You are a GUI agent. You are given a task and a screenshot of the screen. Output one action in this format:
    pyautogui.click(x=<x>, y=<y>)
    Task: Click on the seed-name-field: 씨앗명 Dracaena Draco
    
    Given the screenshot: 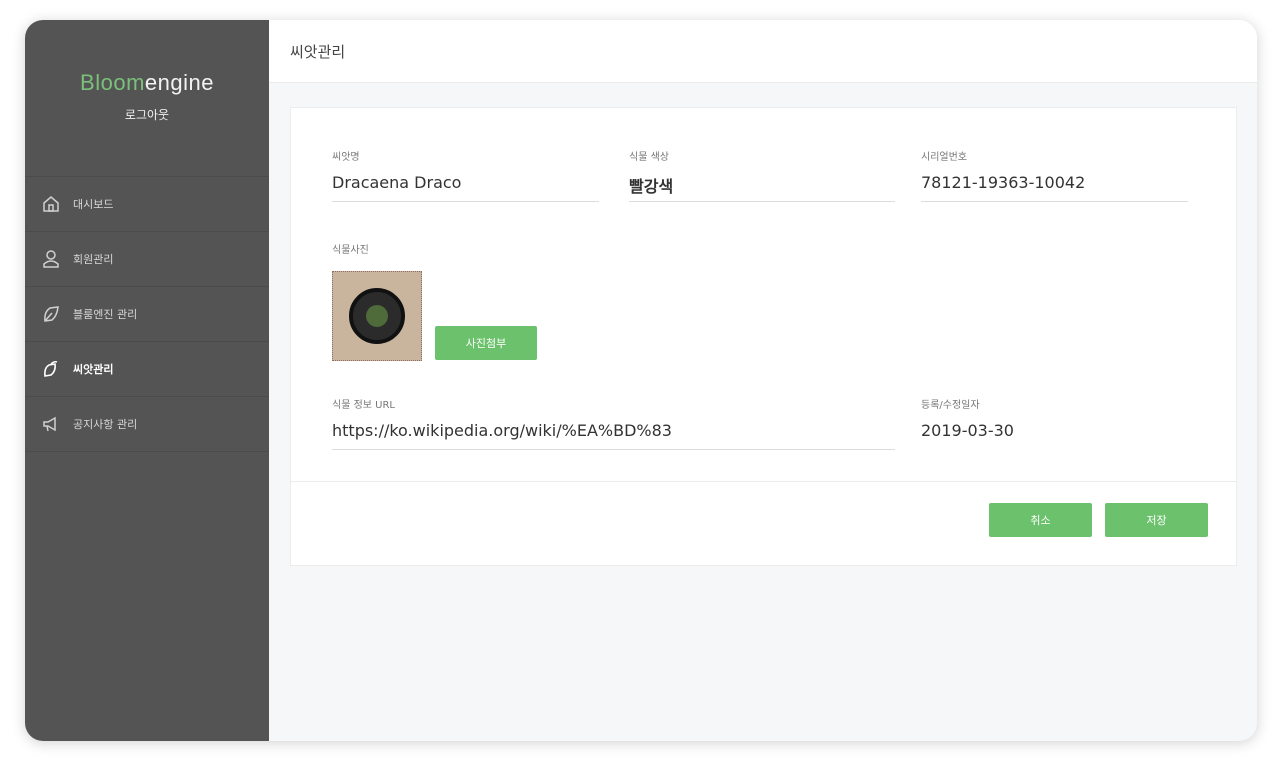 What is the action you would take?
    pyautogui.click(x=465, y=175)
    